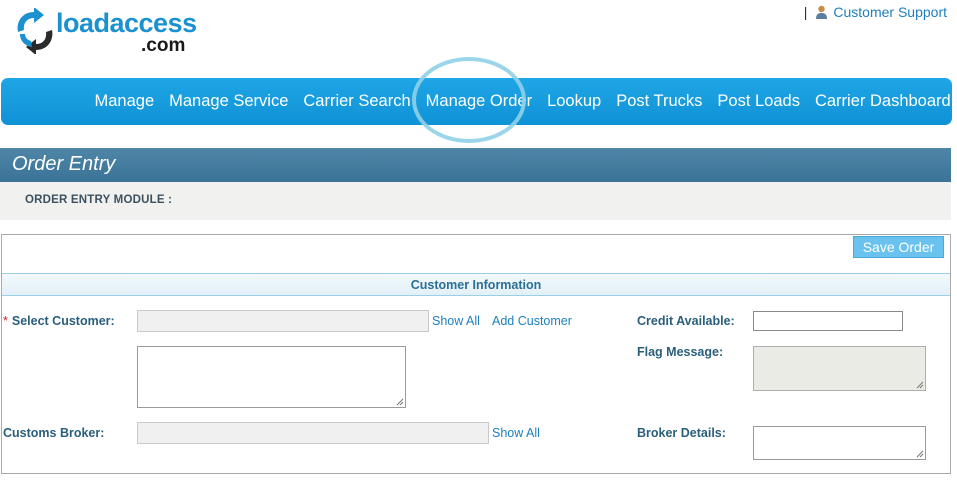 The image size is (957, 483). Describe the element at coordinates (109, 33) in the screenshot. I see `brand-logo: loadaccess .com` at that location.